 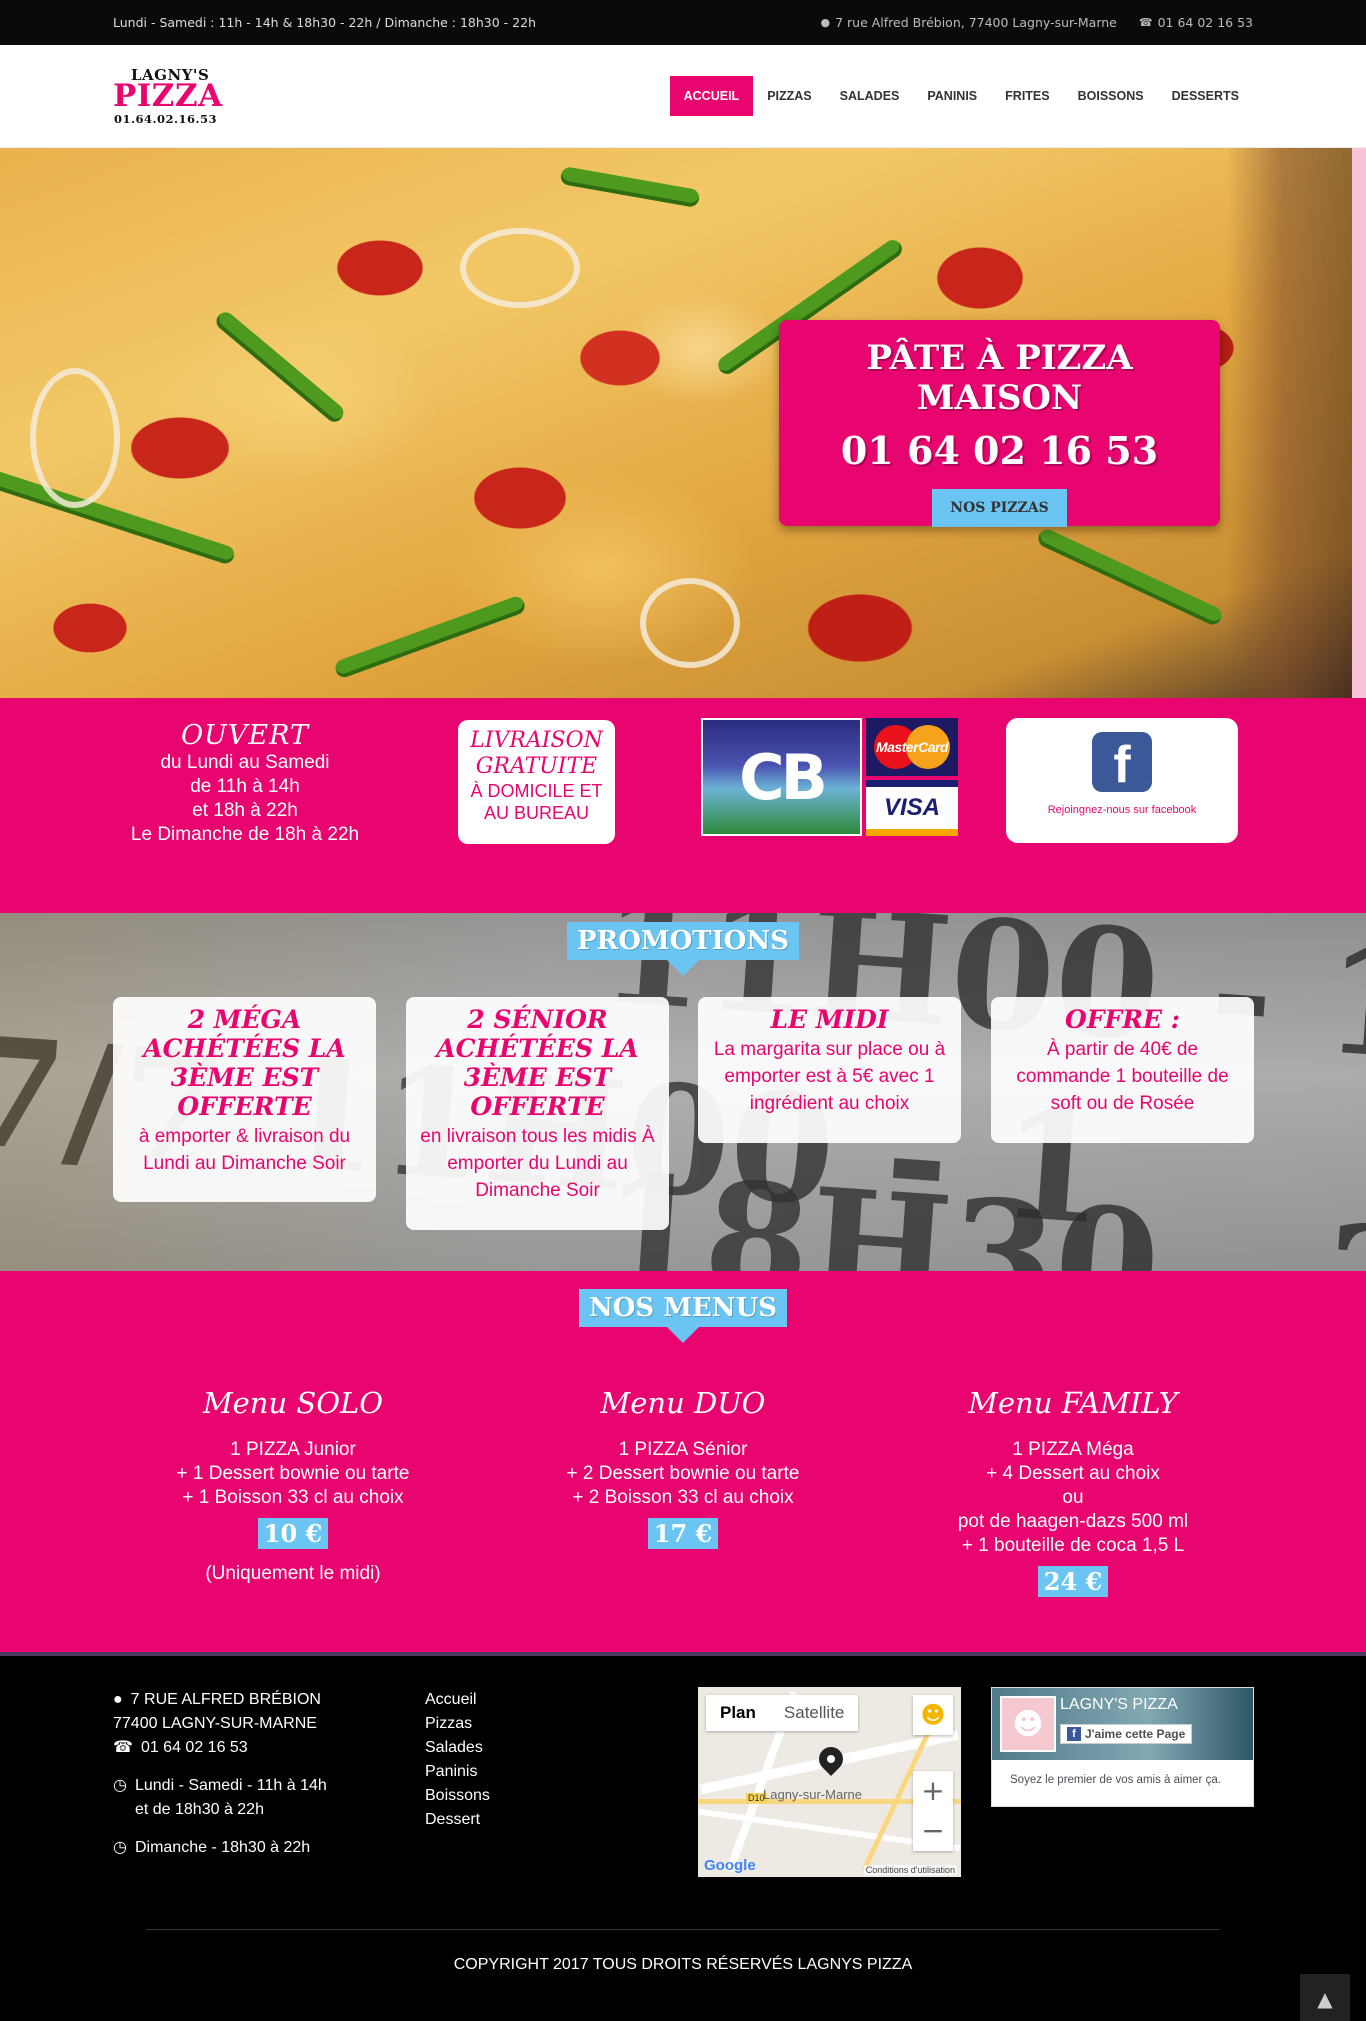 I want to click on scroll-to-top-button: ▲, so click(x=1325, y=1997).